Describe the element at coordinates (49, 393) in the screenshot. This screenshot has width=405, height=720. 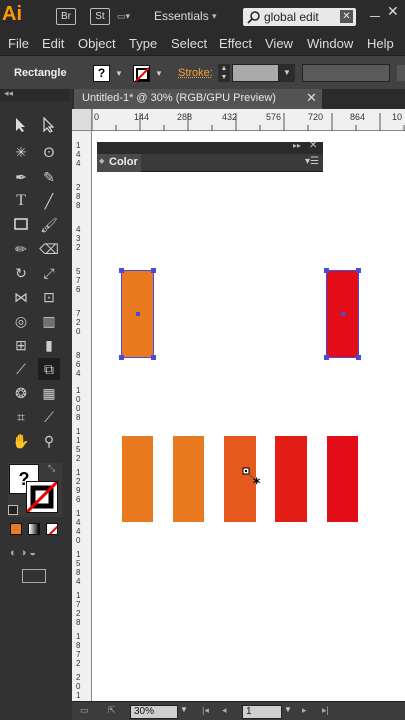
I see `column-graph-tool-icon: ▦` at that location.